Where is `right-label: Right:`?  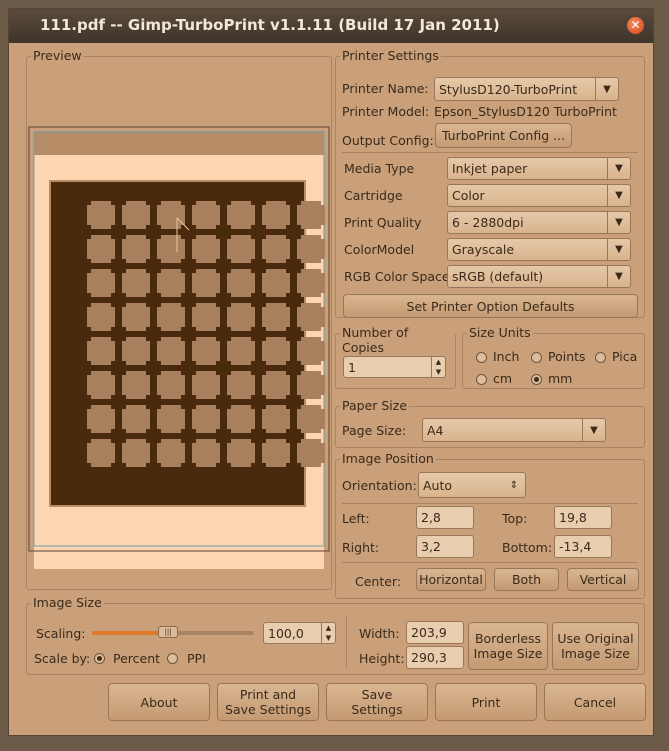 right-label: Right: is located at coordinates (361, 547).